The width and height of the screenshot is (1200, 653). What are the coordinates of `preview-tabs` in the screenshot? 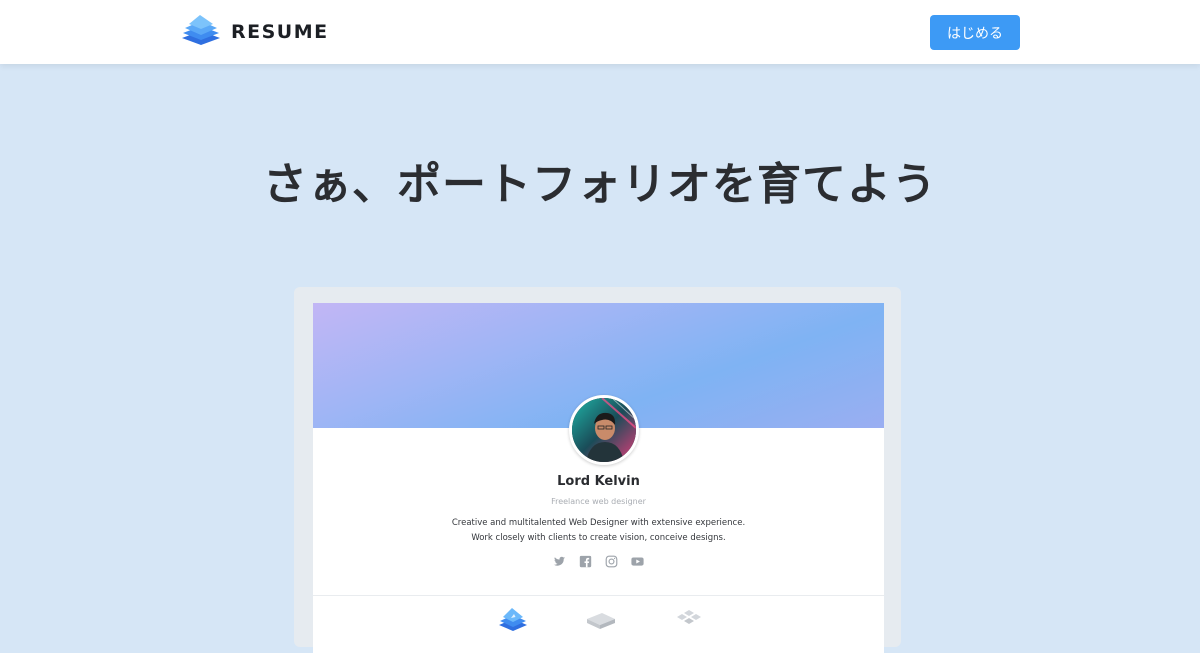 It's located at (598, 623).